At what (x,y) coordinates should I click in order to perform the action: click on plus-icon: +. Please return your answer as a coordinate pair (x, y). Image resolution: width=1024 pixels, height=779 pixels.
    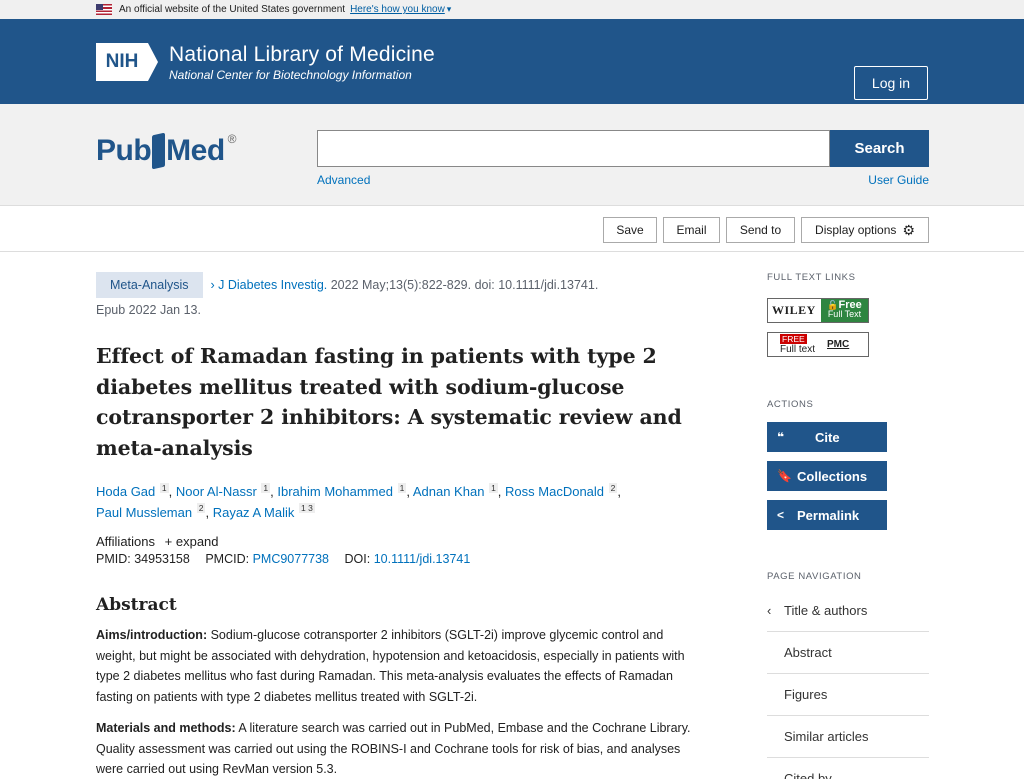
    Looking at the image, I should click on (168, 541).